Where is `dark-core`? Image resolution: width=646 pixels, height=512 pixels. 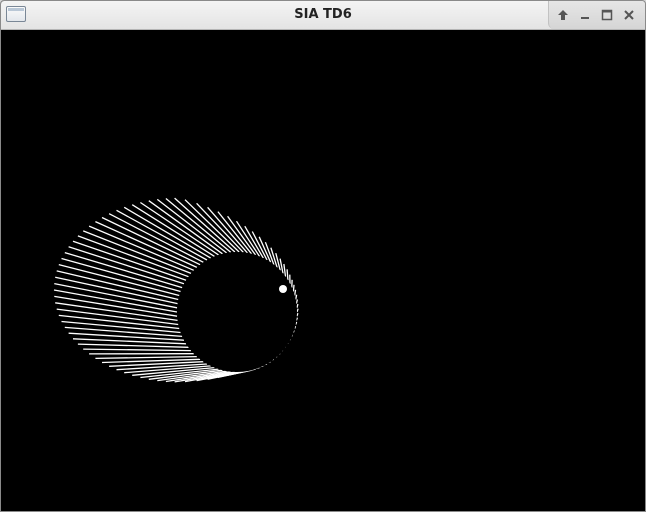 dark-core is located at coordinates (237, 312).